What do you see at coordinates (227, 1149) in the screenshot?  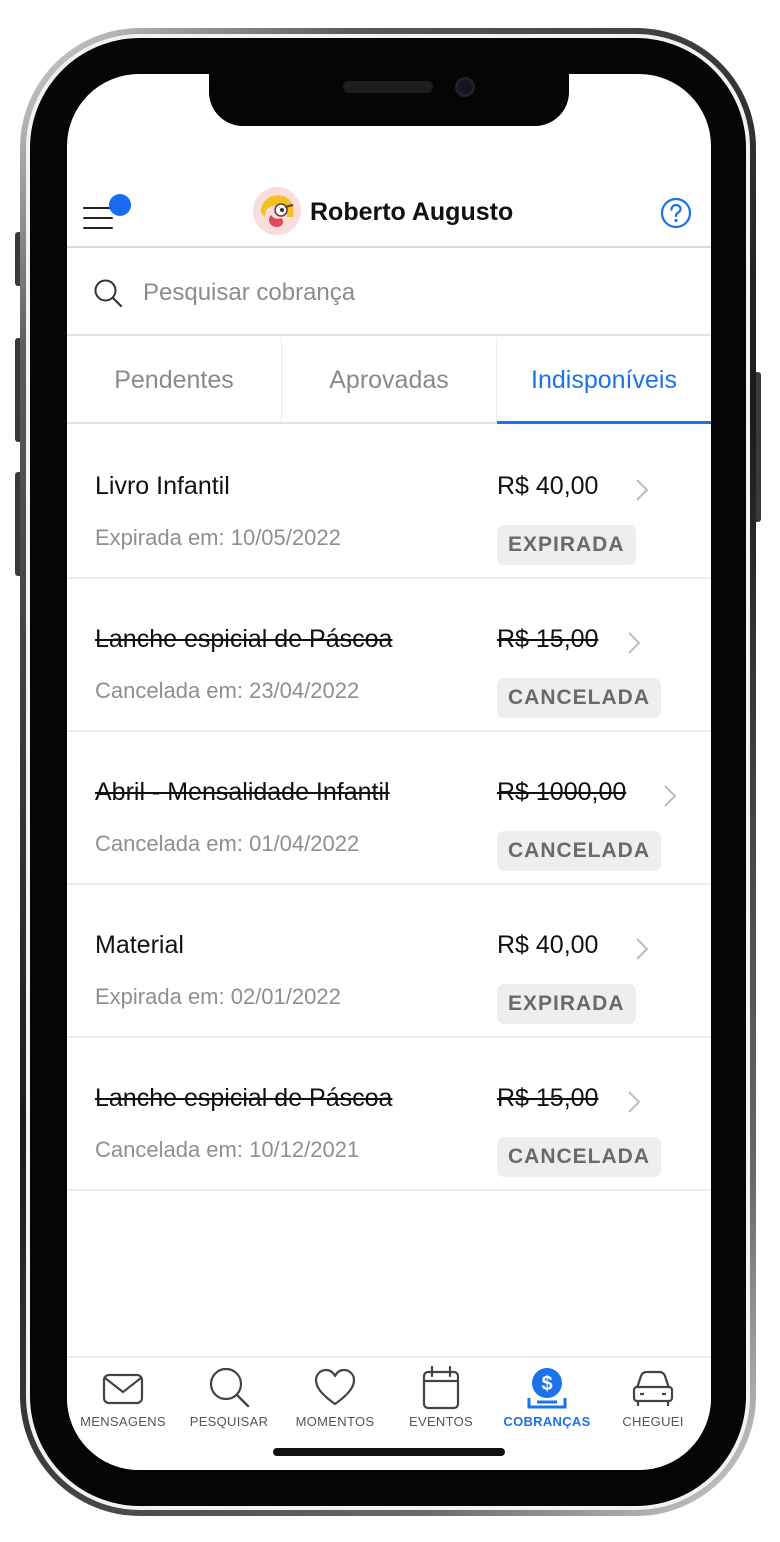 I see `charge-date: Cancelada em: 10/12/2021` at bounding box center [227, 1149].